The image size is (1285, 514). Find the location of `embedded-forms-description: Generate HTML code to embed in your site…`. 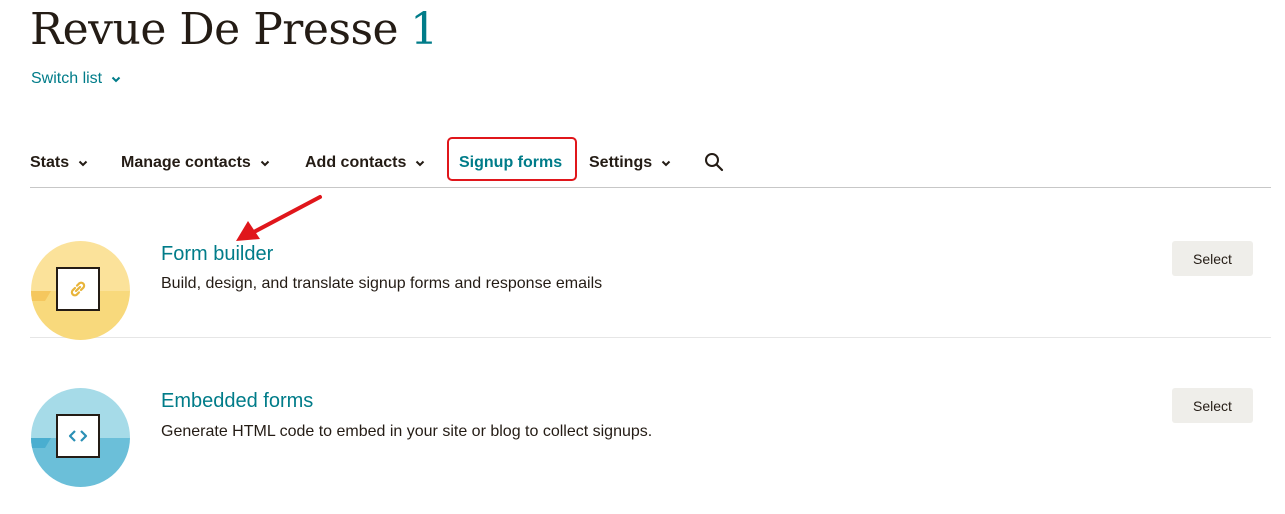

embedded-forms-description: Generate HTML code to embed in your site… is located at coordinates (407, 431).